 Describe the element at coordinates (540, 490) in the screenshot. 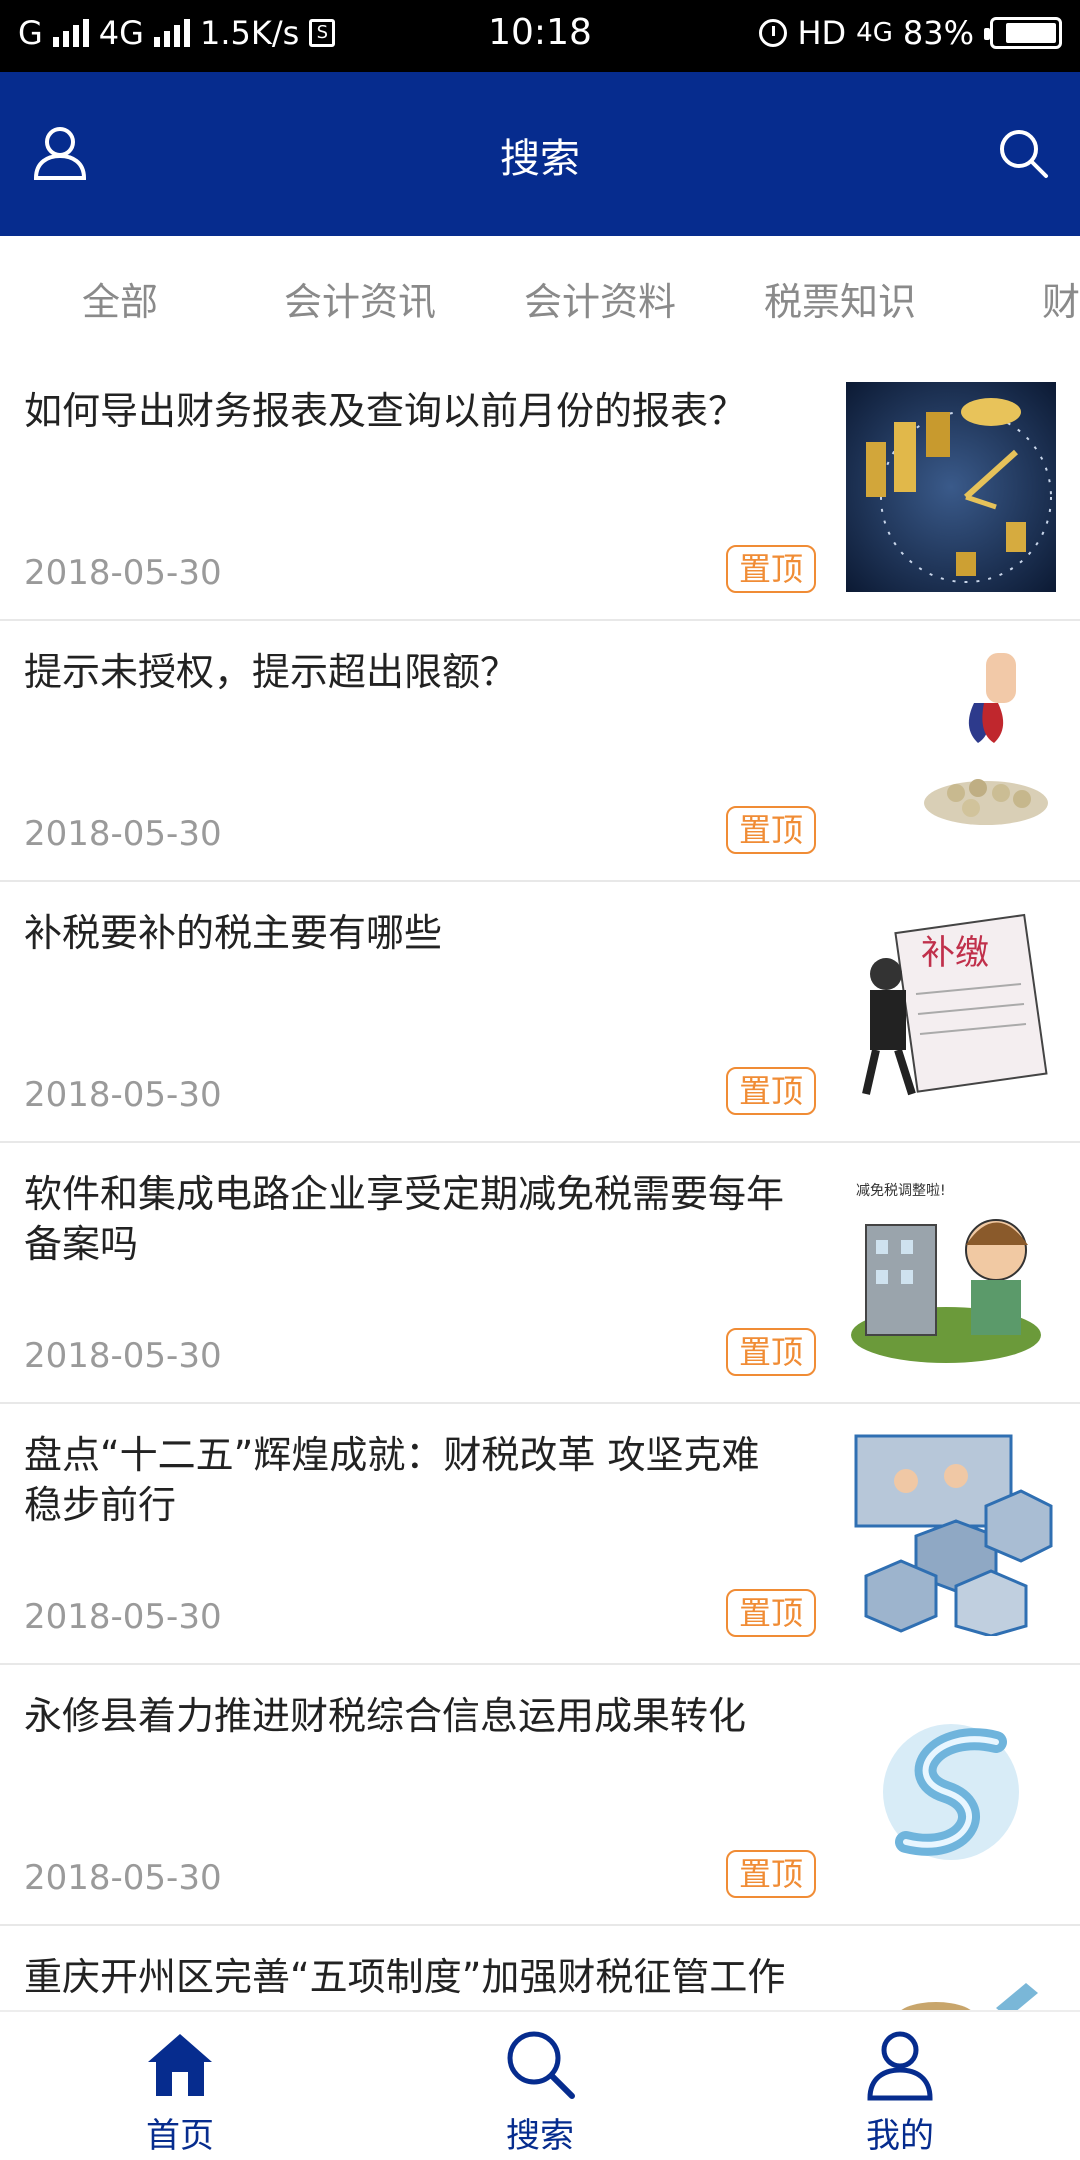

I see `list-item: 如何导出财务报表及查询以前月份的报表？ 2018-05-30 置顶` at that location.